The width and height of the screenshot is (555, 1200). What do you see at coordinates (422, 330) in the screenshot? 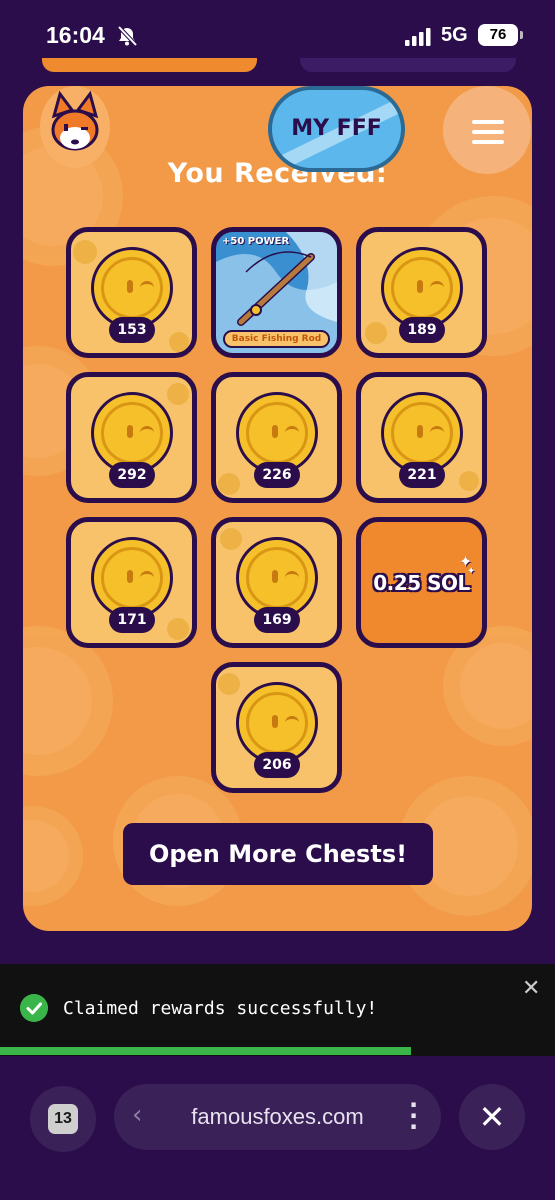
I see `coin-amount: 189` at bounding box center [422, 330].